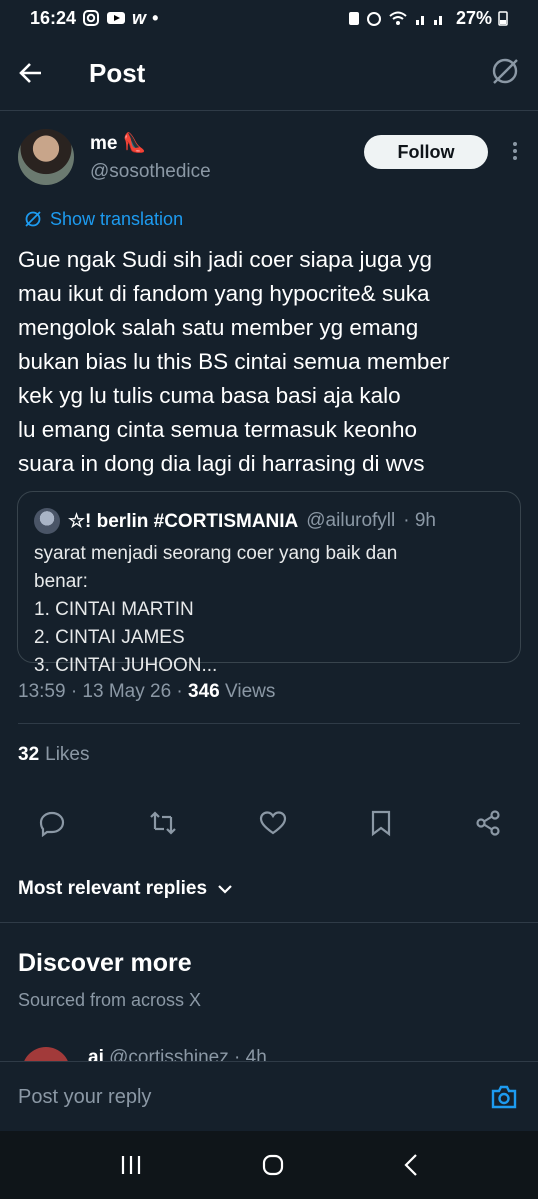 The height and width of the screenshot is (1199, 538). Describe the element at coordinates (29, 754) in the screenshot. I see `likes-count: 32` at that location.